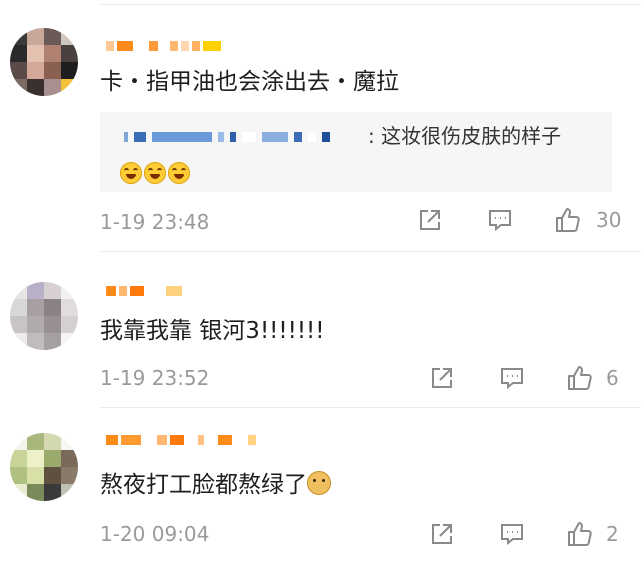 The image size is (641, 566). Describe the element at coordinates (612, 534) in the screenshot. I see `like-count: 2` at that location.